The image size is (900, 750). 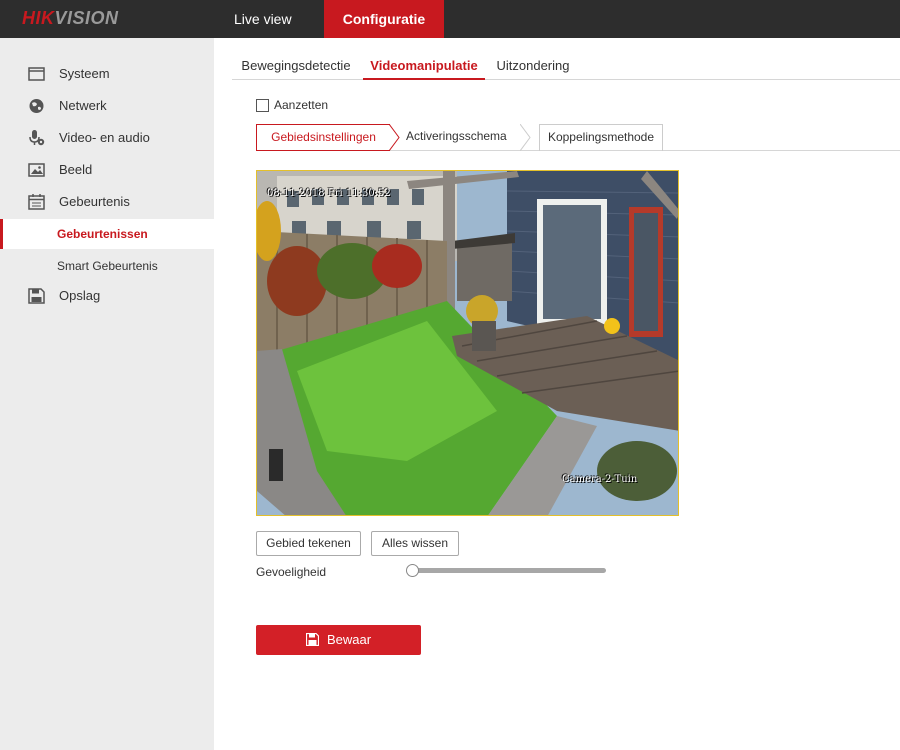 I want to click on sidebar-item-network: Netwerk, so click(x=107, y=106).